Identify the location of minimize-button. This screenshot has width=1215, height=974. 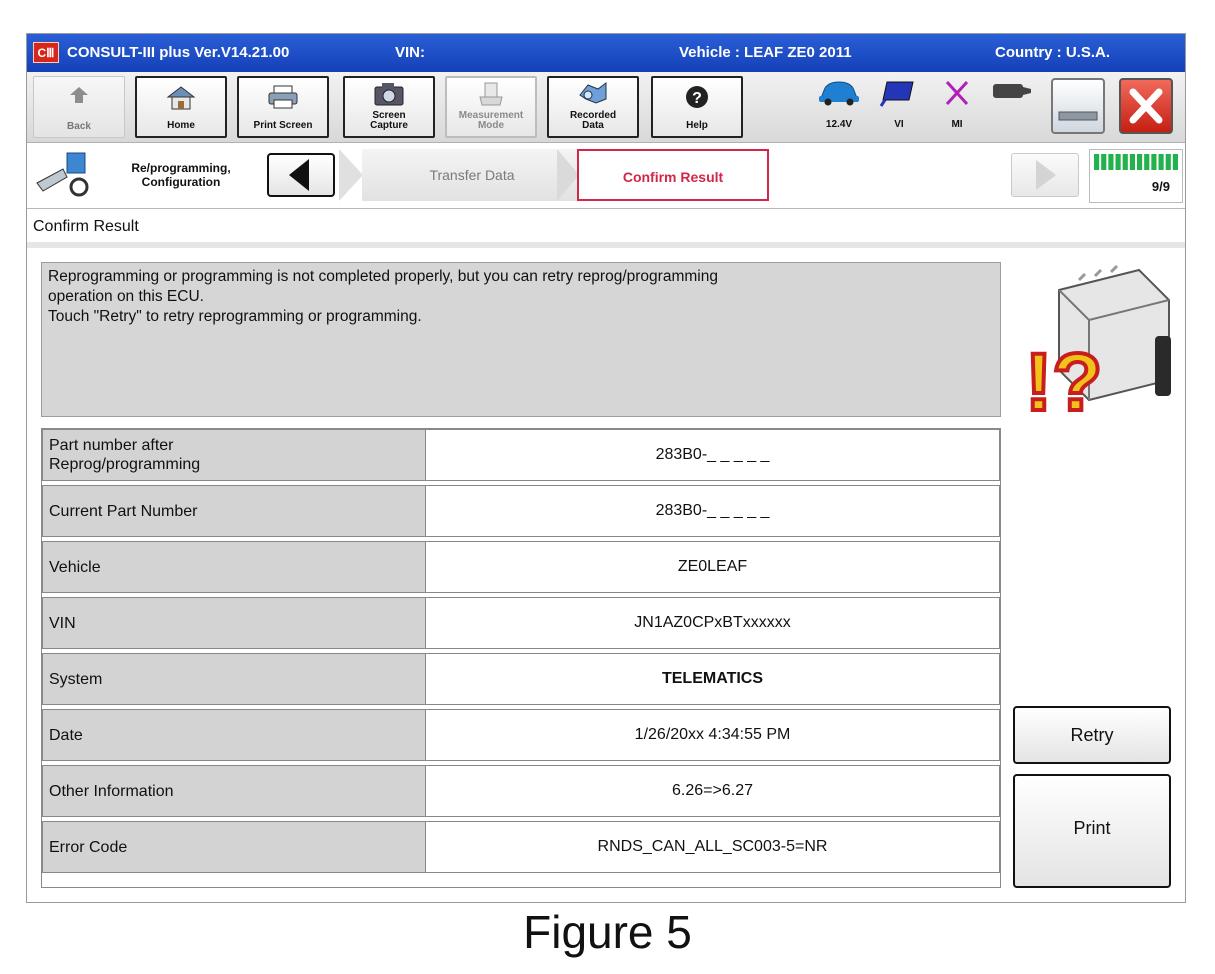
(1078, 106).